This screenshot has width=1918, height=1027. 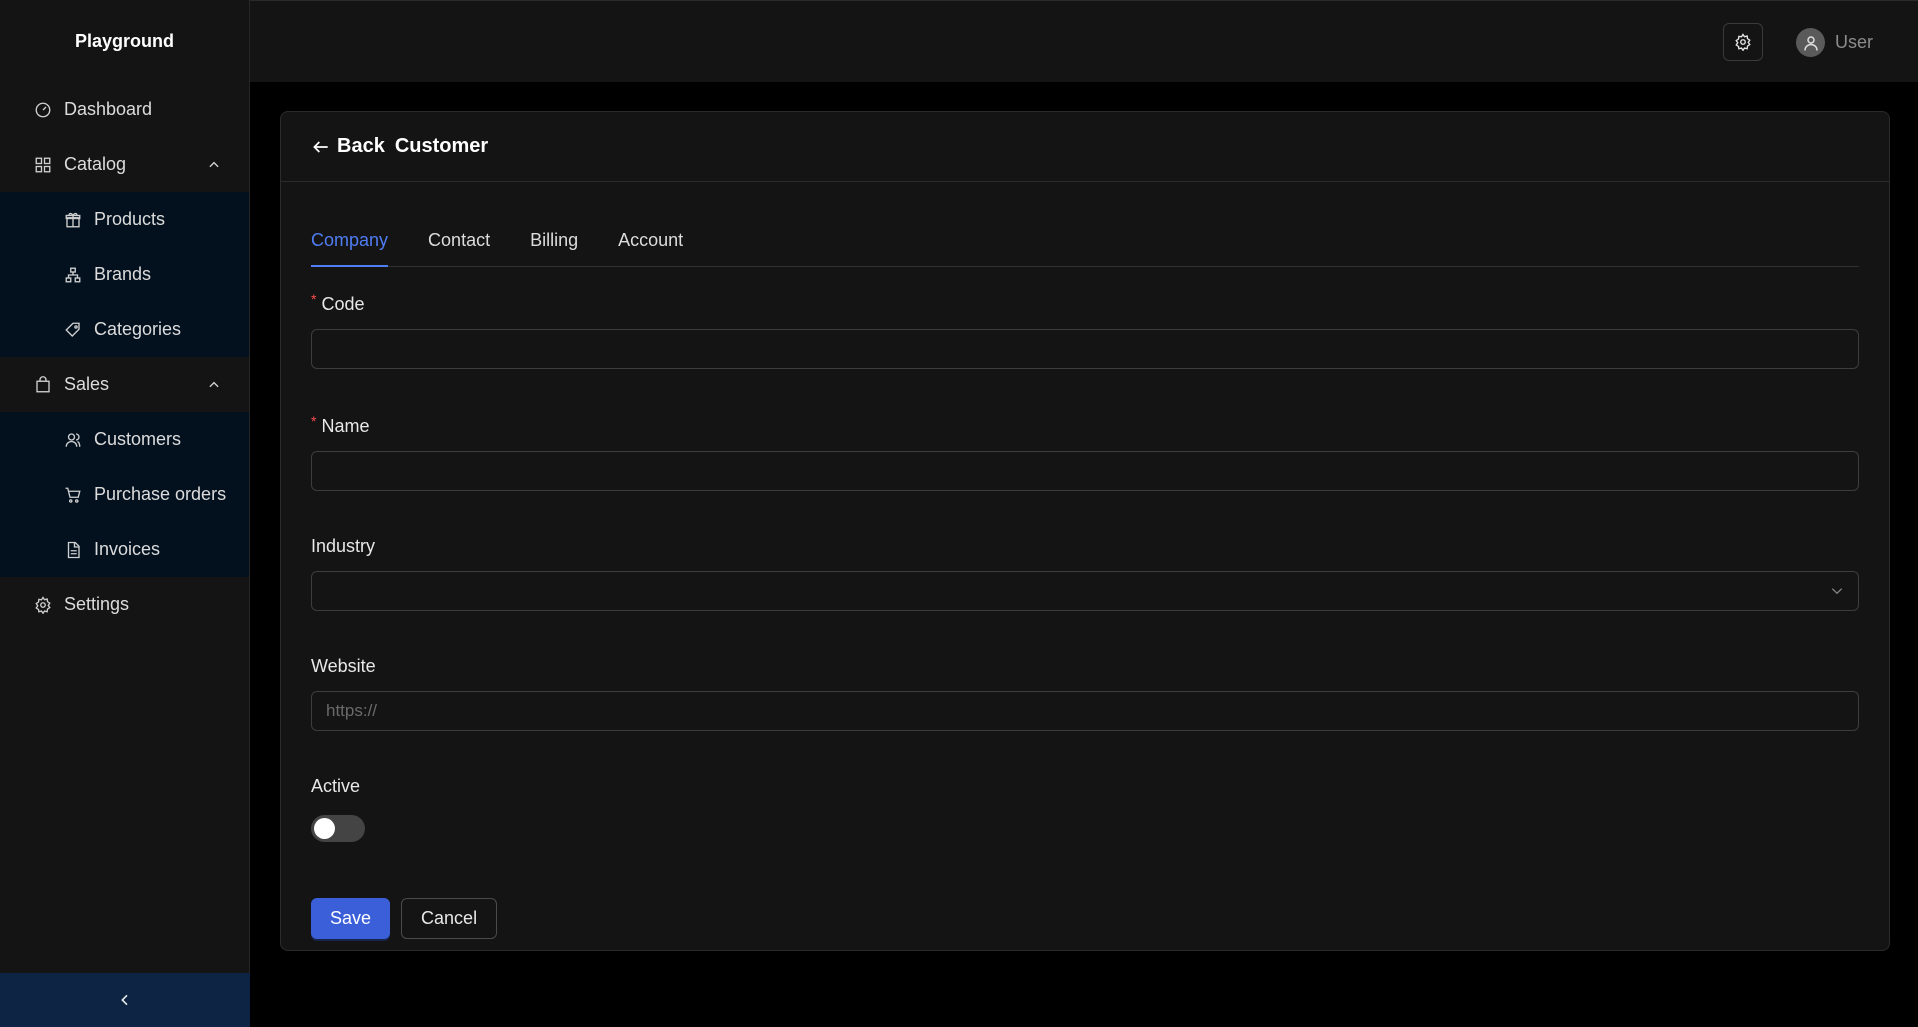 I want to click on file-icon, so click(x=73, y=550).